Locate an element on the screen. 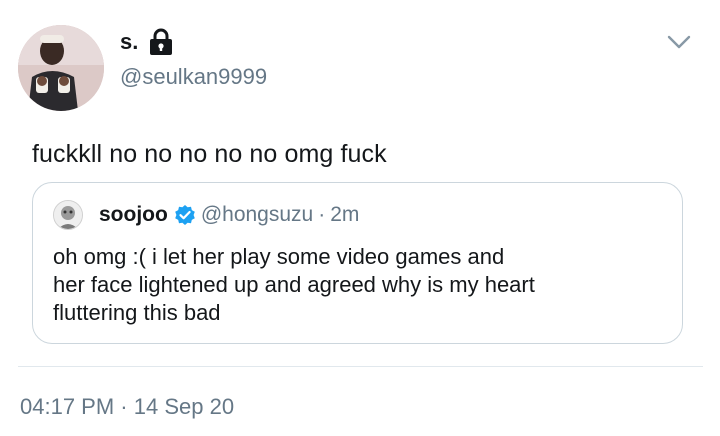  tweet-time: 04:17 PM is located at coordinates (67, 406).